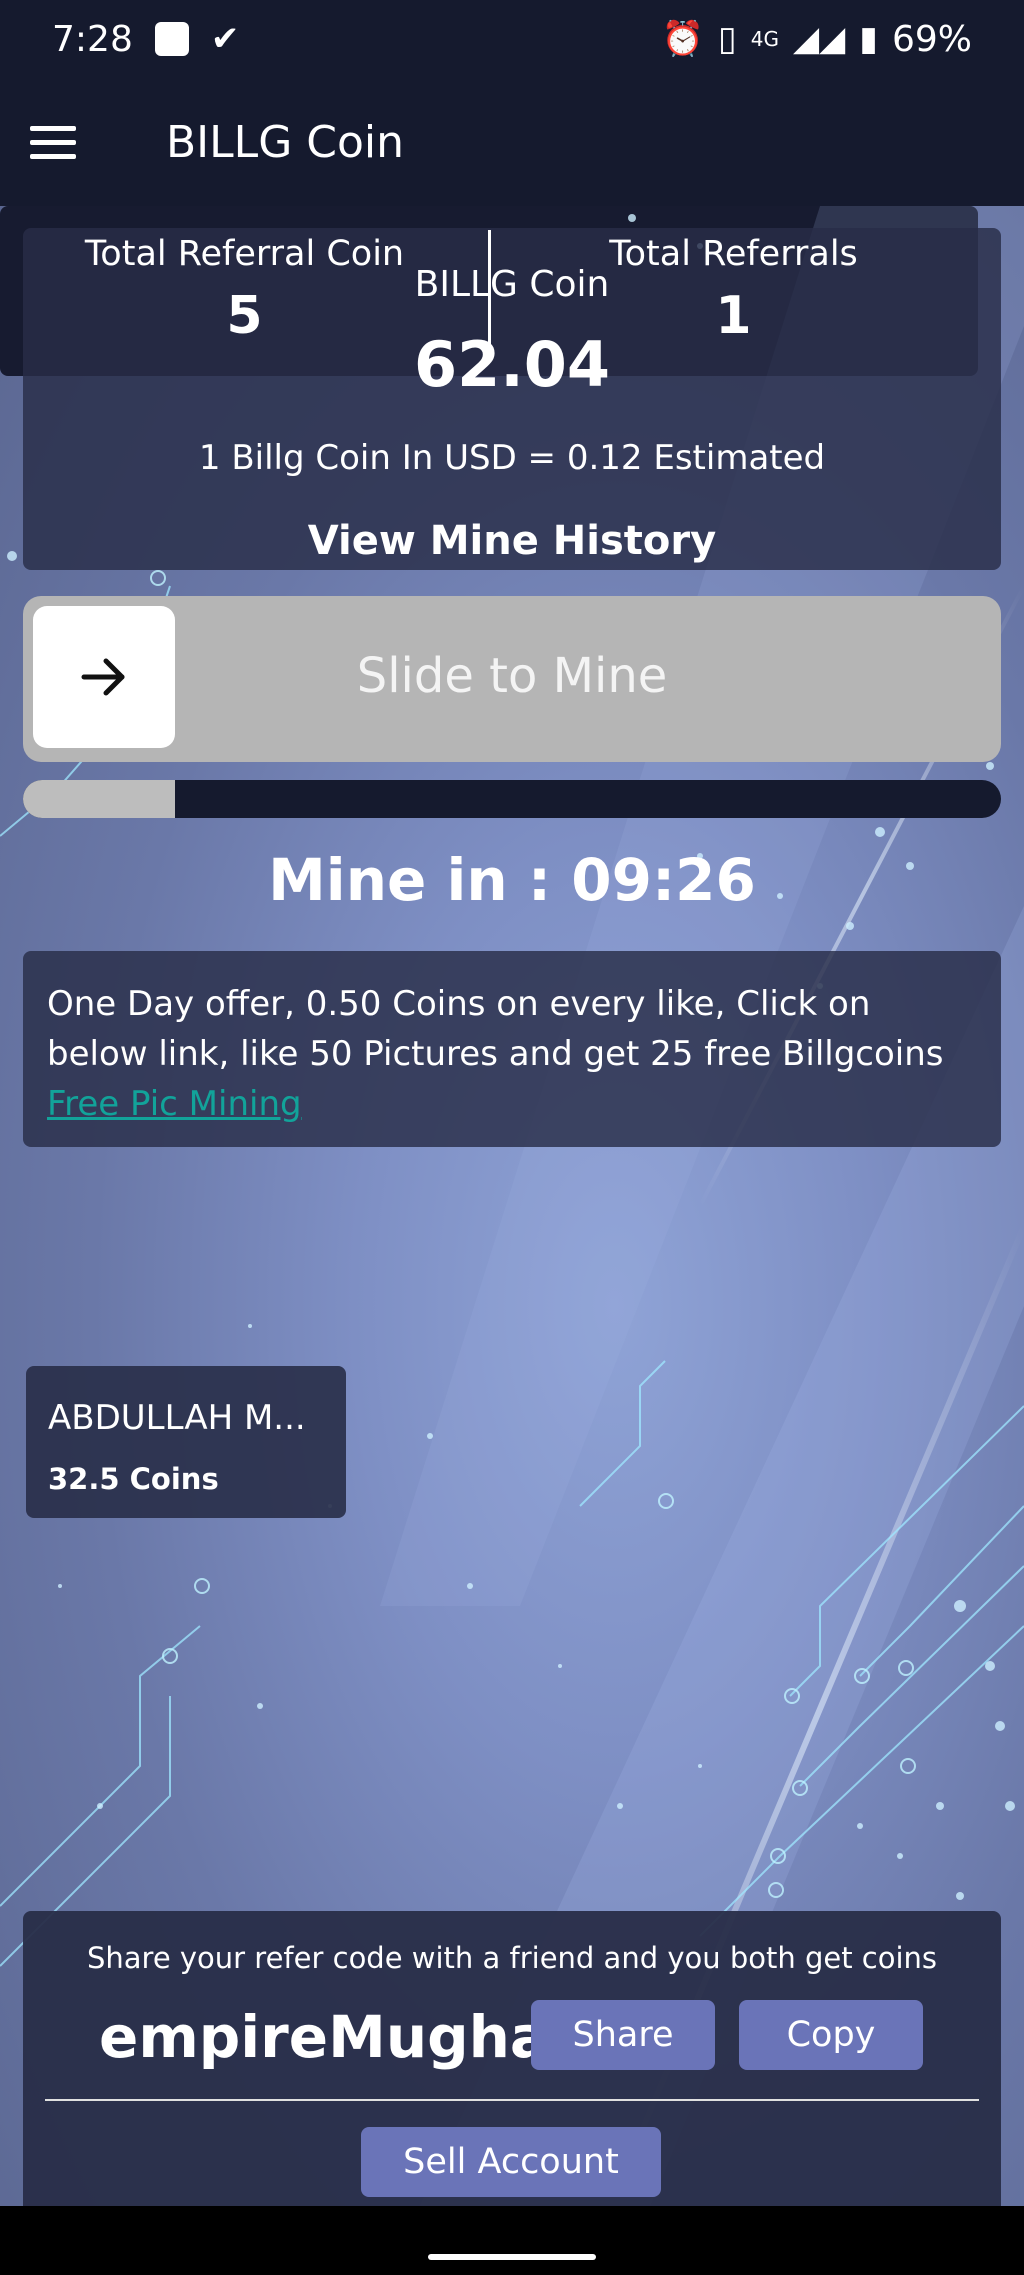 The width and height of the screenshot is (1024, 2275). What do you see at coordinates (512, 799) in the screenshot?
I see `mining-progress-bar` at bounding box center [512, 799].